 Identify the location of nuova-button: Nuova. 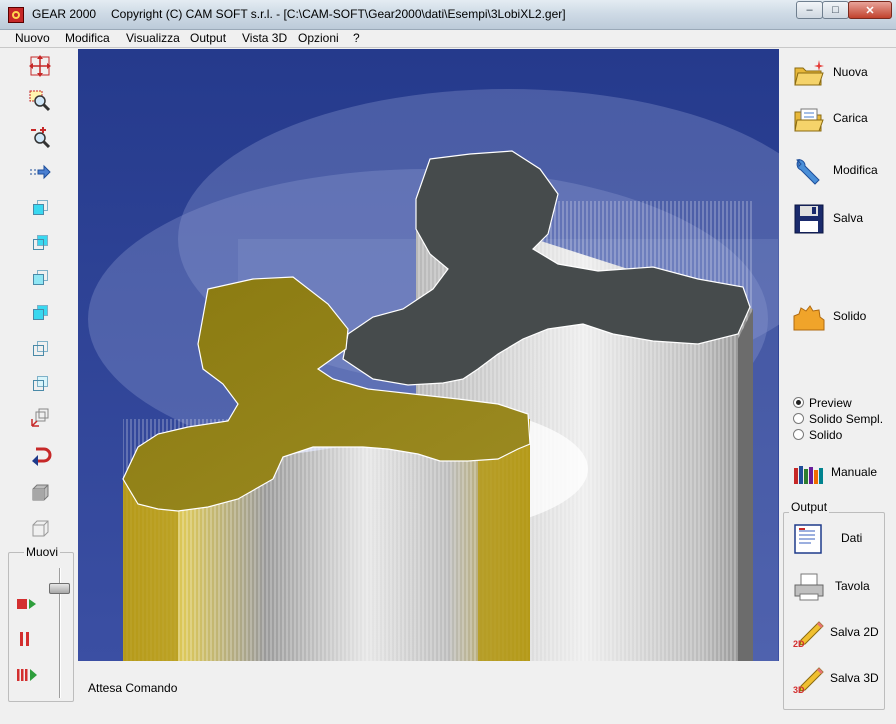
(843, 72).